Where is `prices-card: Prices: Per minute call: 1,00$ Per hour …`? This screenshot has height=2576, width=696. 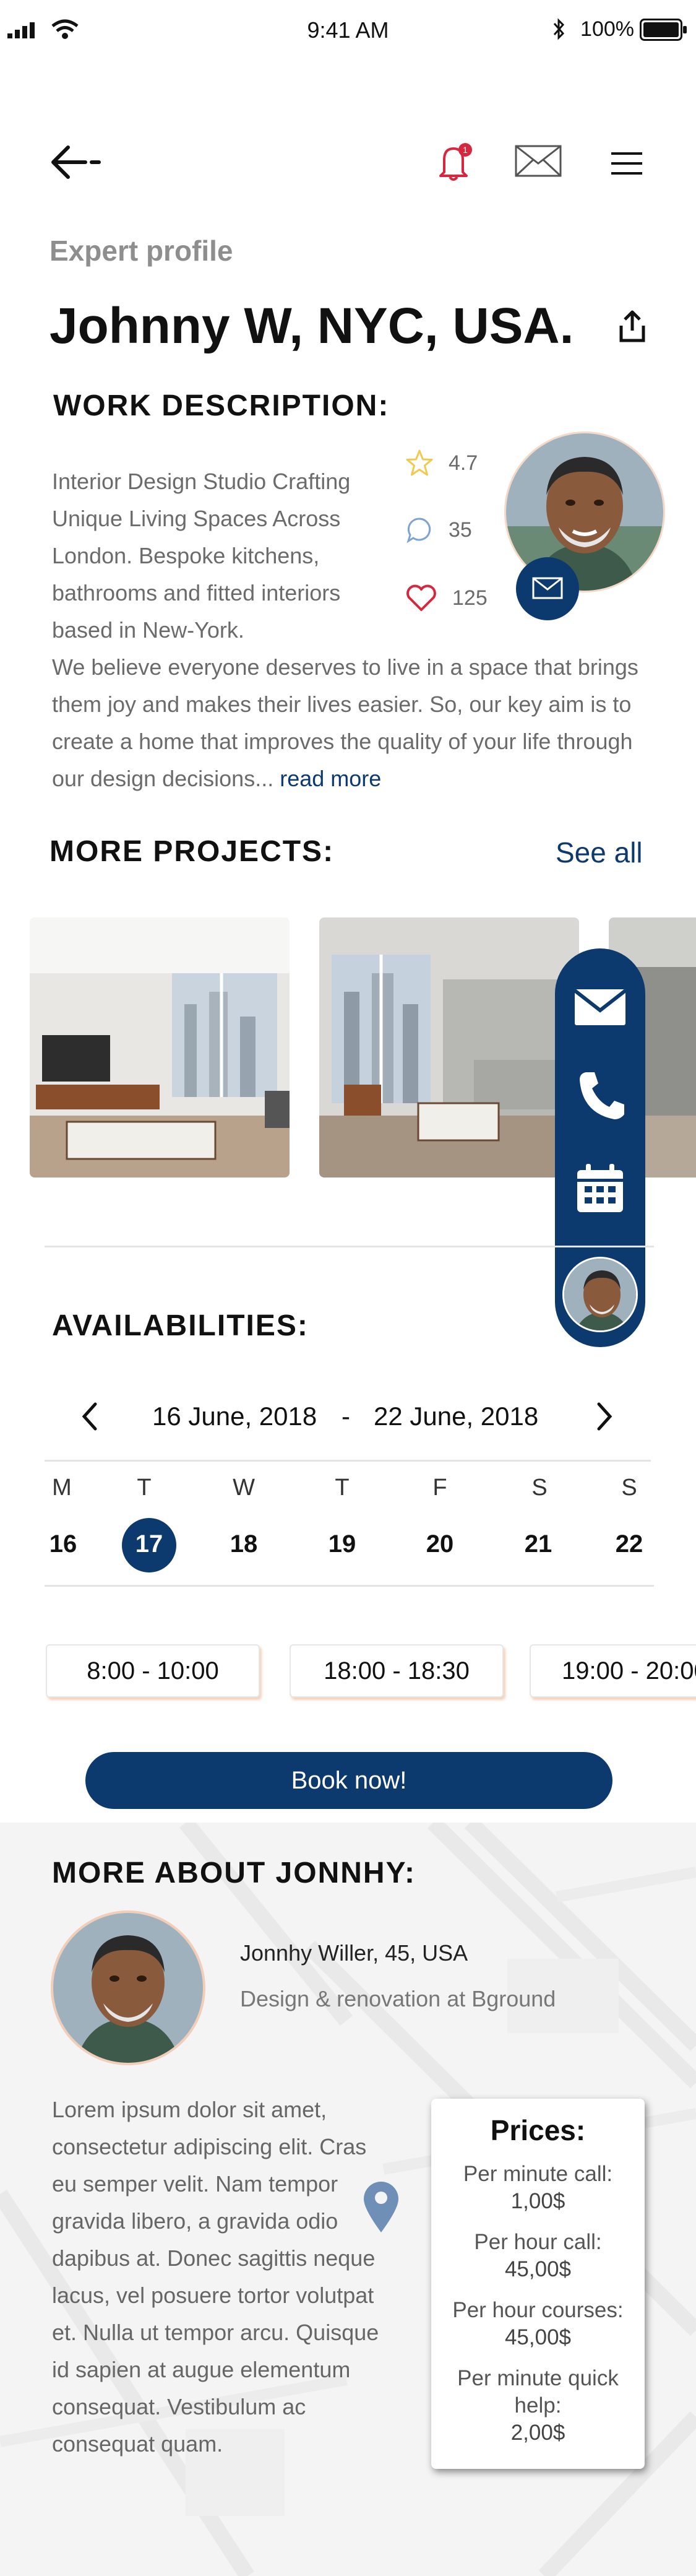 prices-card: Prices: Per minute call: 1,00$ Per hour … is located at coordinates (538, 2284).